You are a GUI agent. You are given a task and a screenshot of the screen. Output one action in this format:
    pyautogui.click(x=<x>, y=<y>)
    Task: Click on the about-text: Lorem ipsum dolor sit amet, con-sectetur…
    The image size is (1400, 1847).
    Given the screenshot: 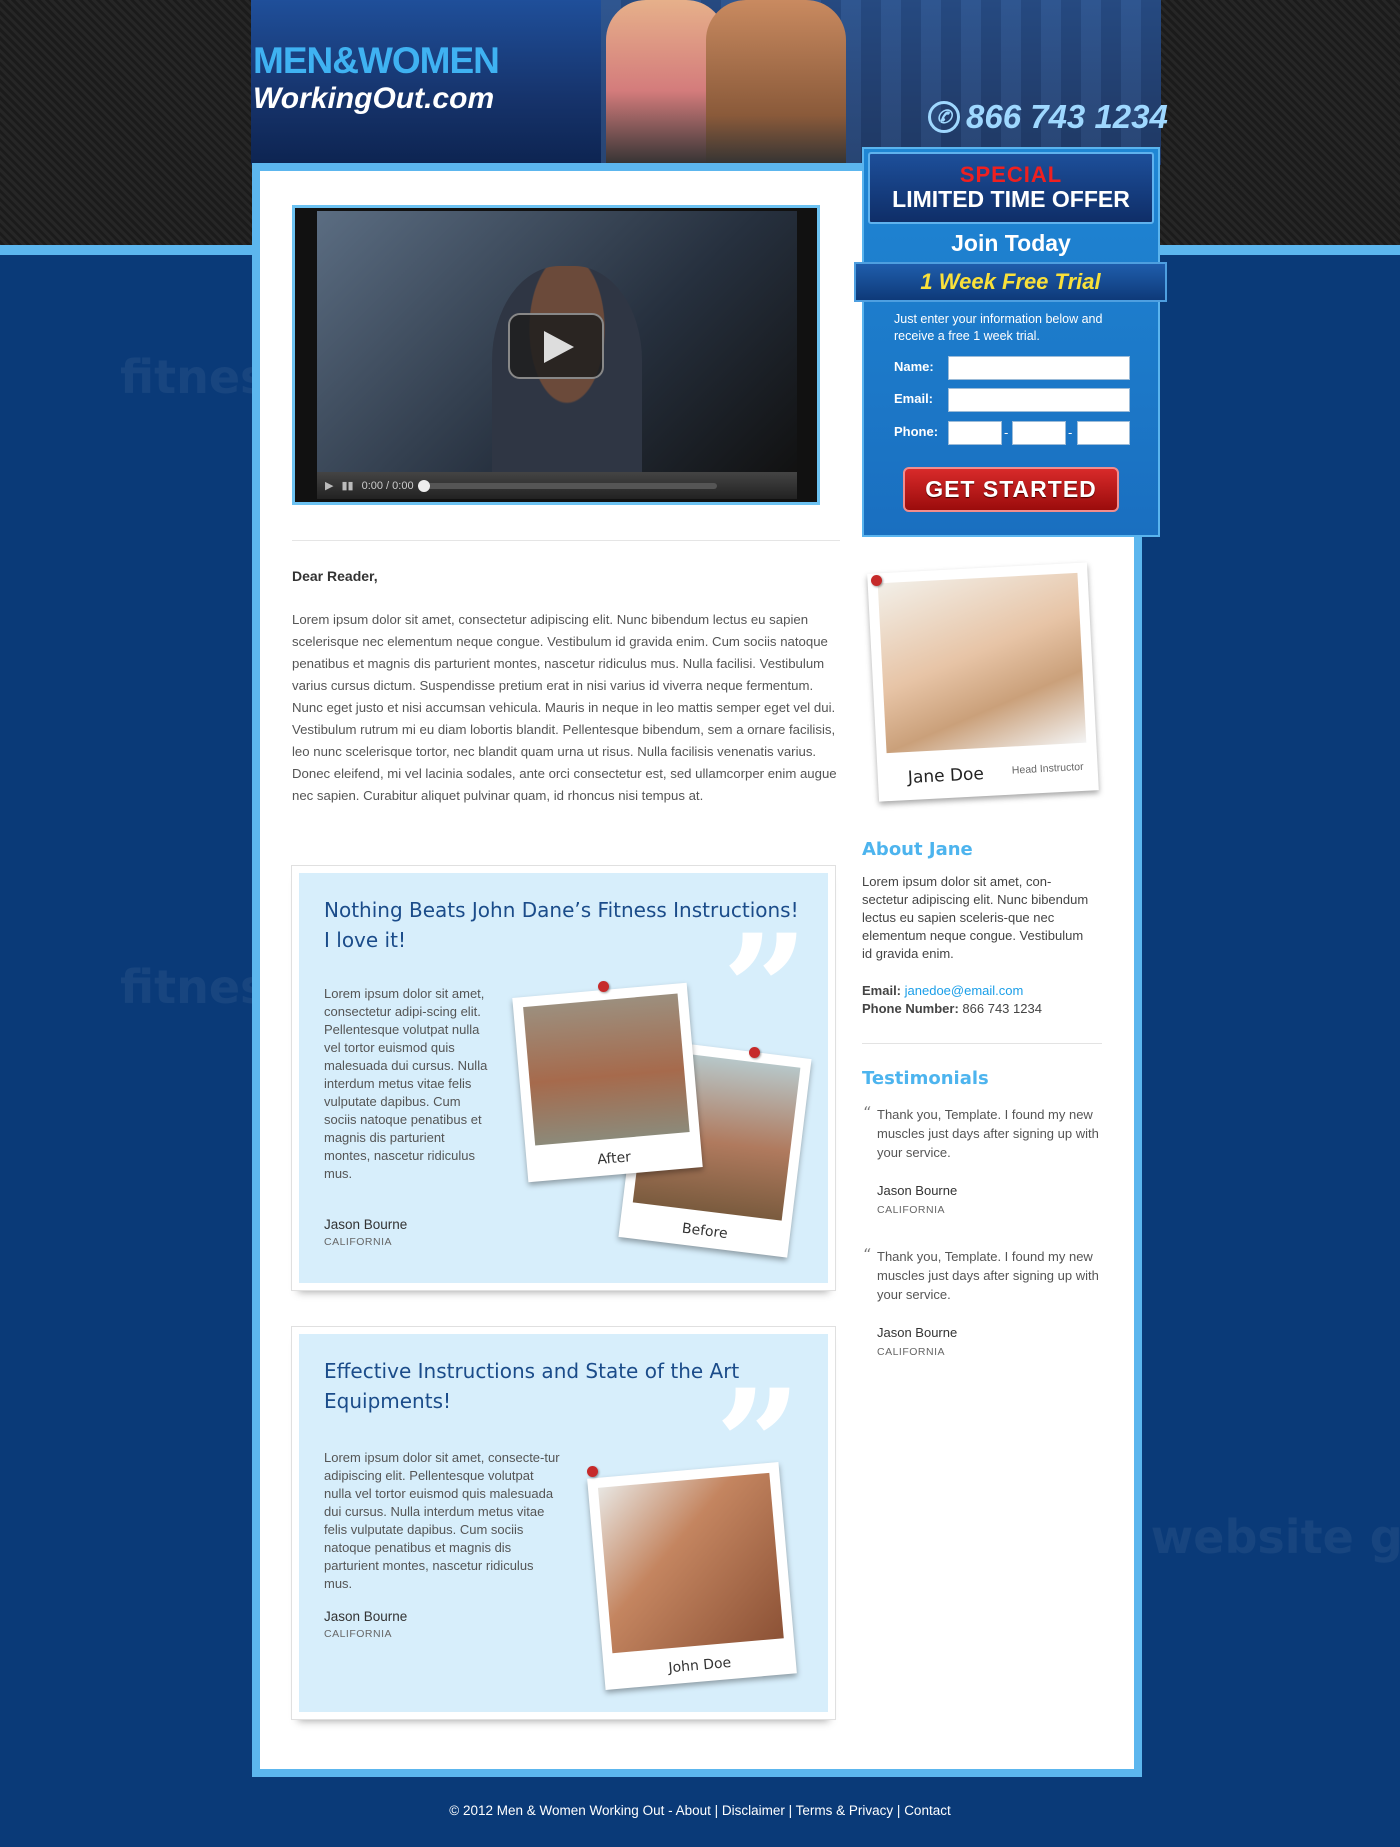 What is the action you would take?
    pyautogui.click(x=975, y=917)
    